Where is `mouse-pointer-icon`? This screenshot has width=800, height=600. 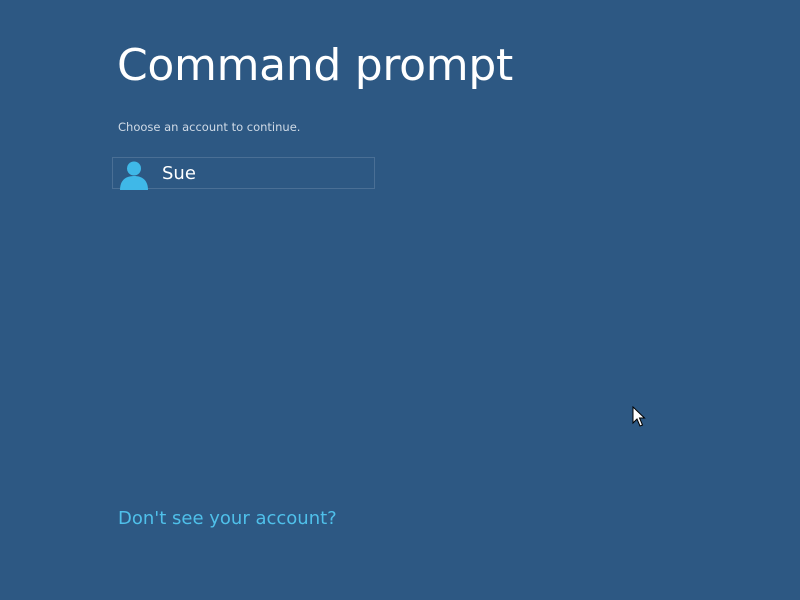
mouse-pointer-icon is located at coordinates (639, 416).